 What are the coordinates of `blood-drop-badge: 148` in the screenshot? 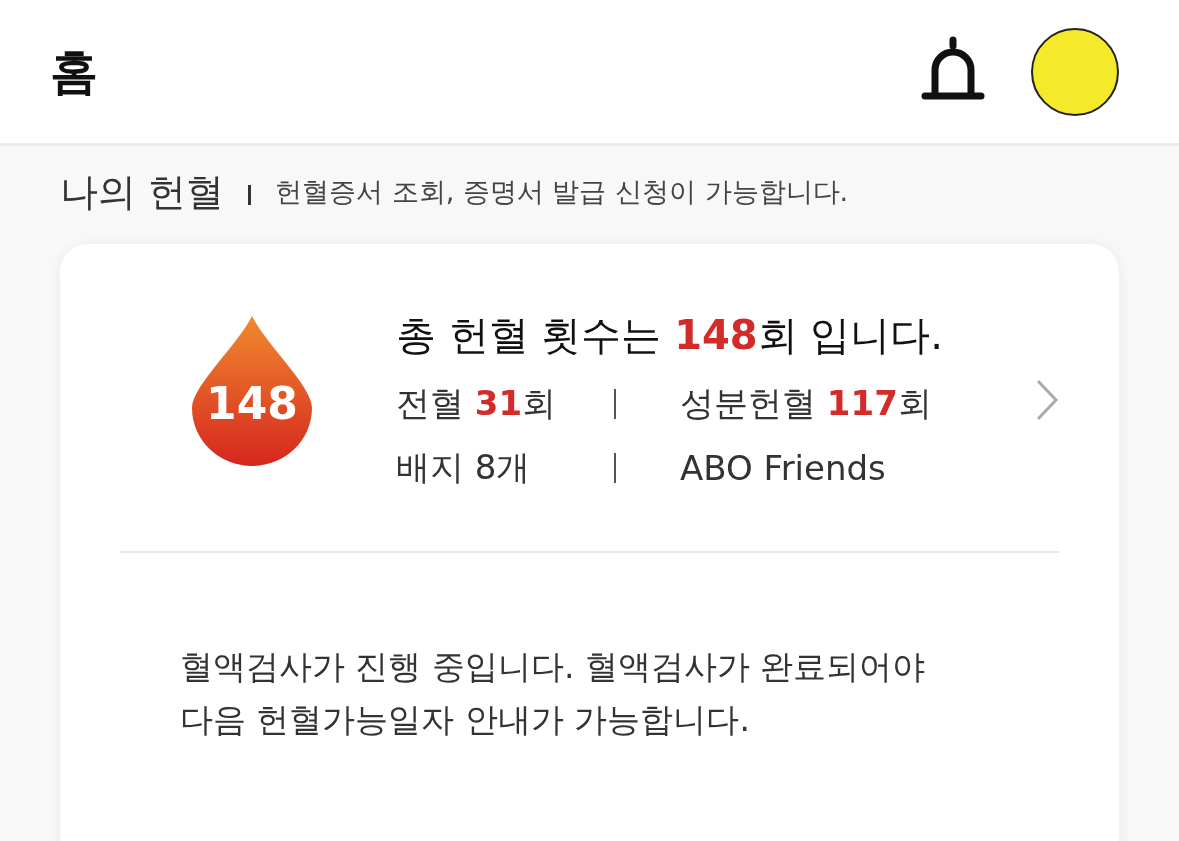 It's located at (252, 391).